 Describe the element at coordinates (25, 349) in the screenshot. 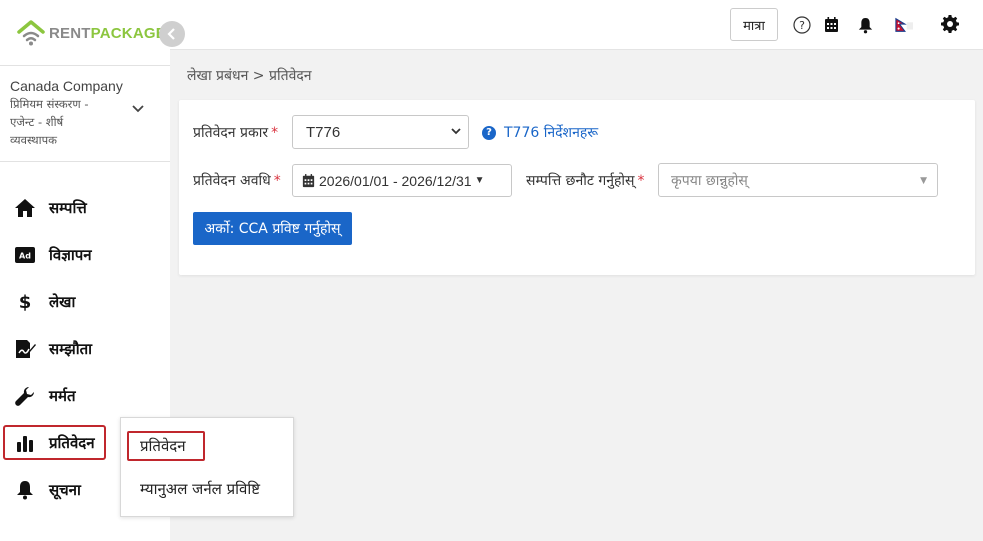

I see `contract-icon` at that location.